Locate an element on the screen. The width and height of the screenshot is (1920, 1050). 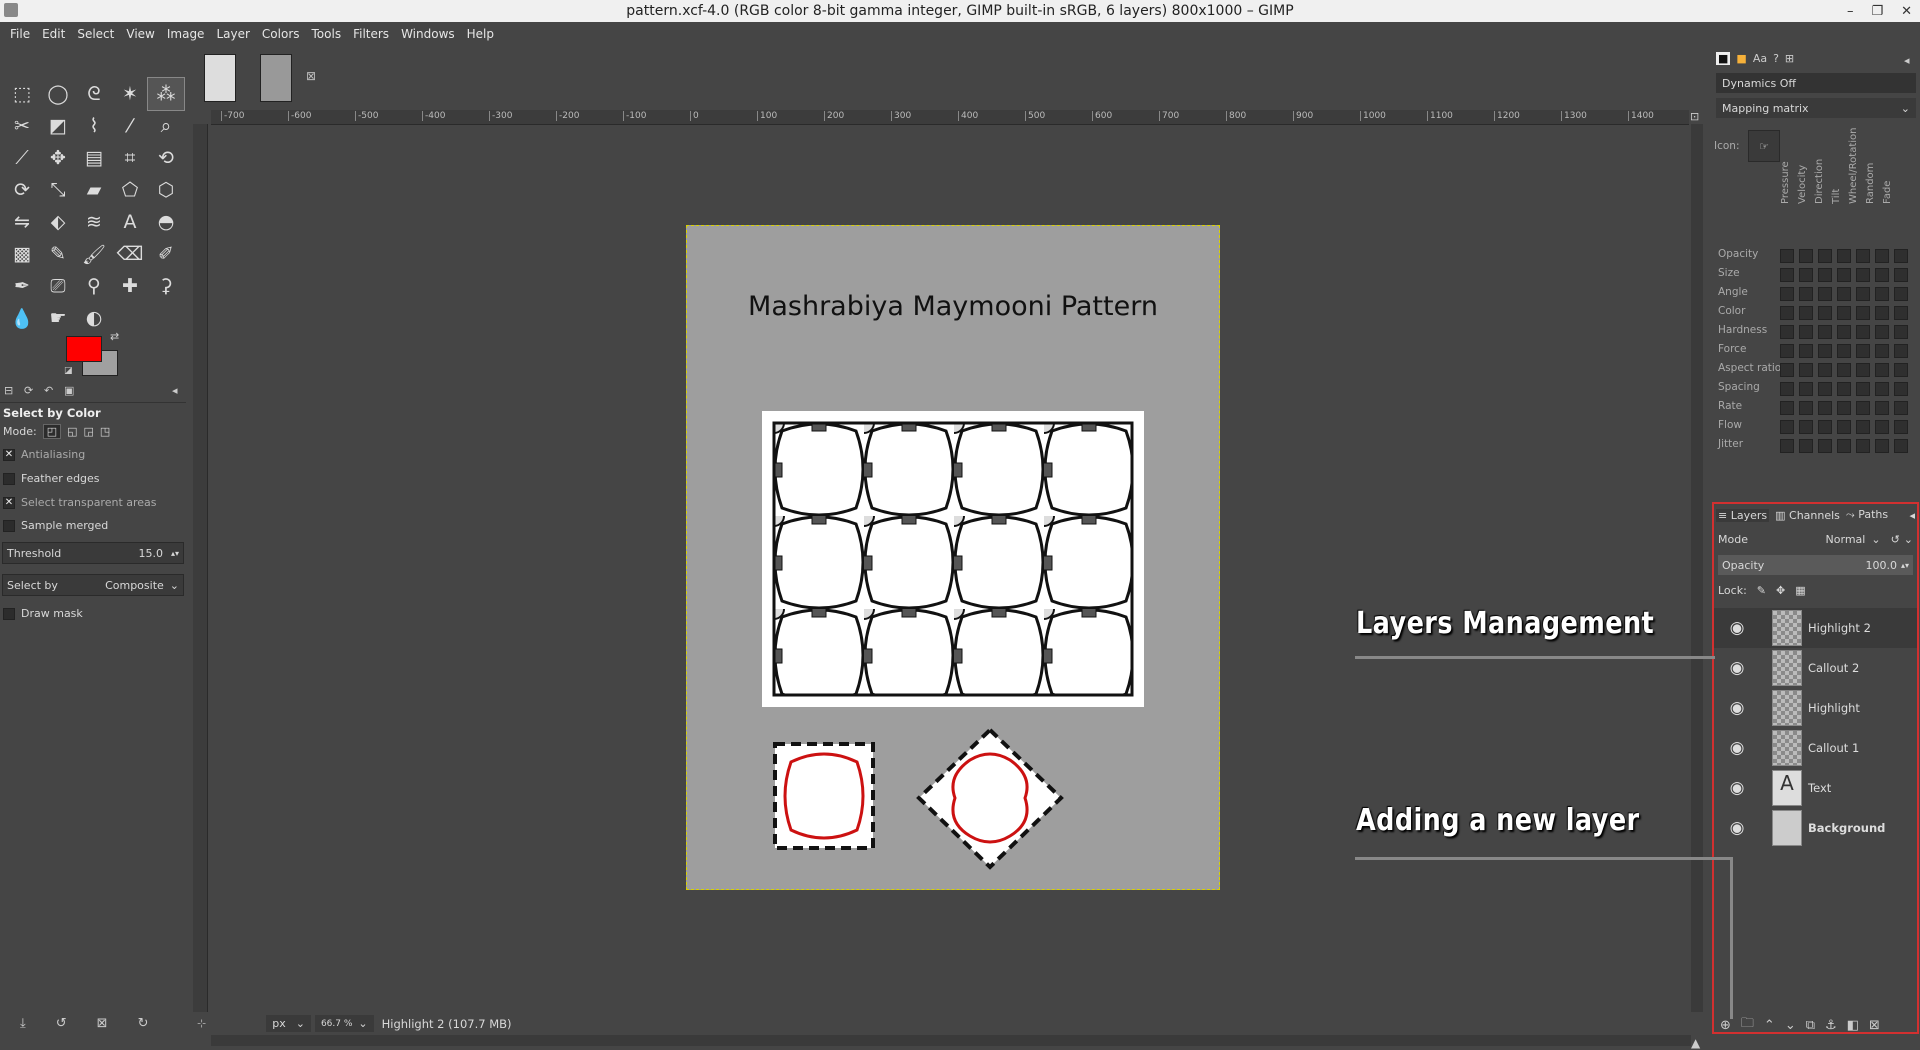
lock-alpha-icon: ▦ is located at coordinates (1800, 590).